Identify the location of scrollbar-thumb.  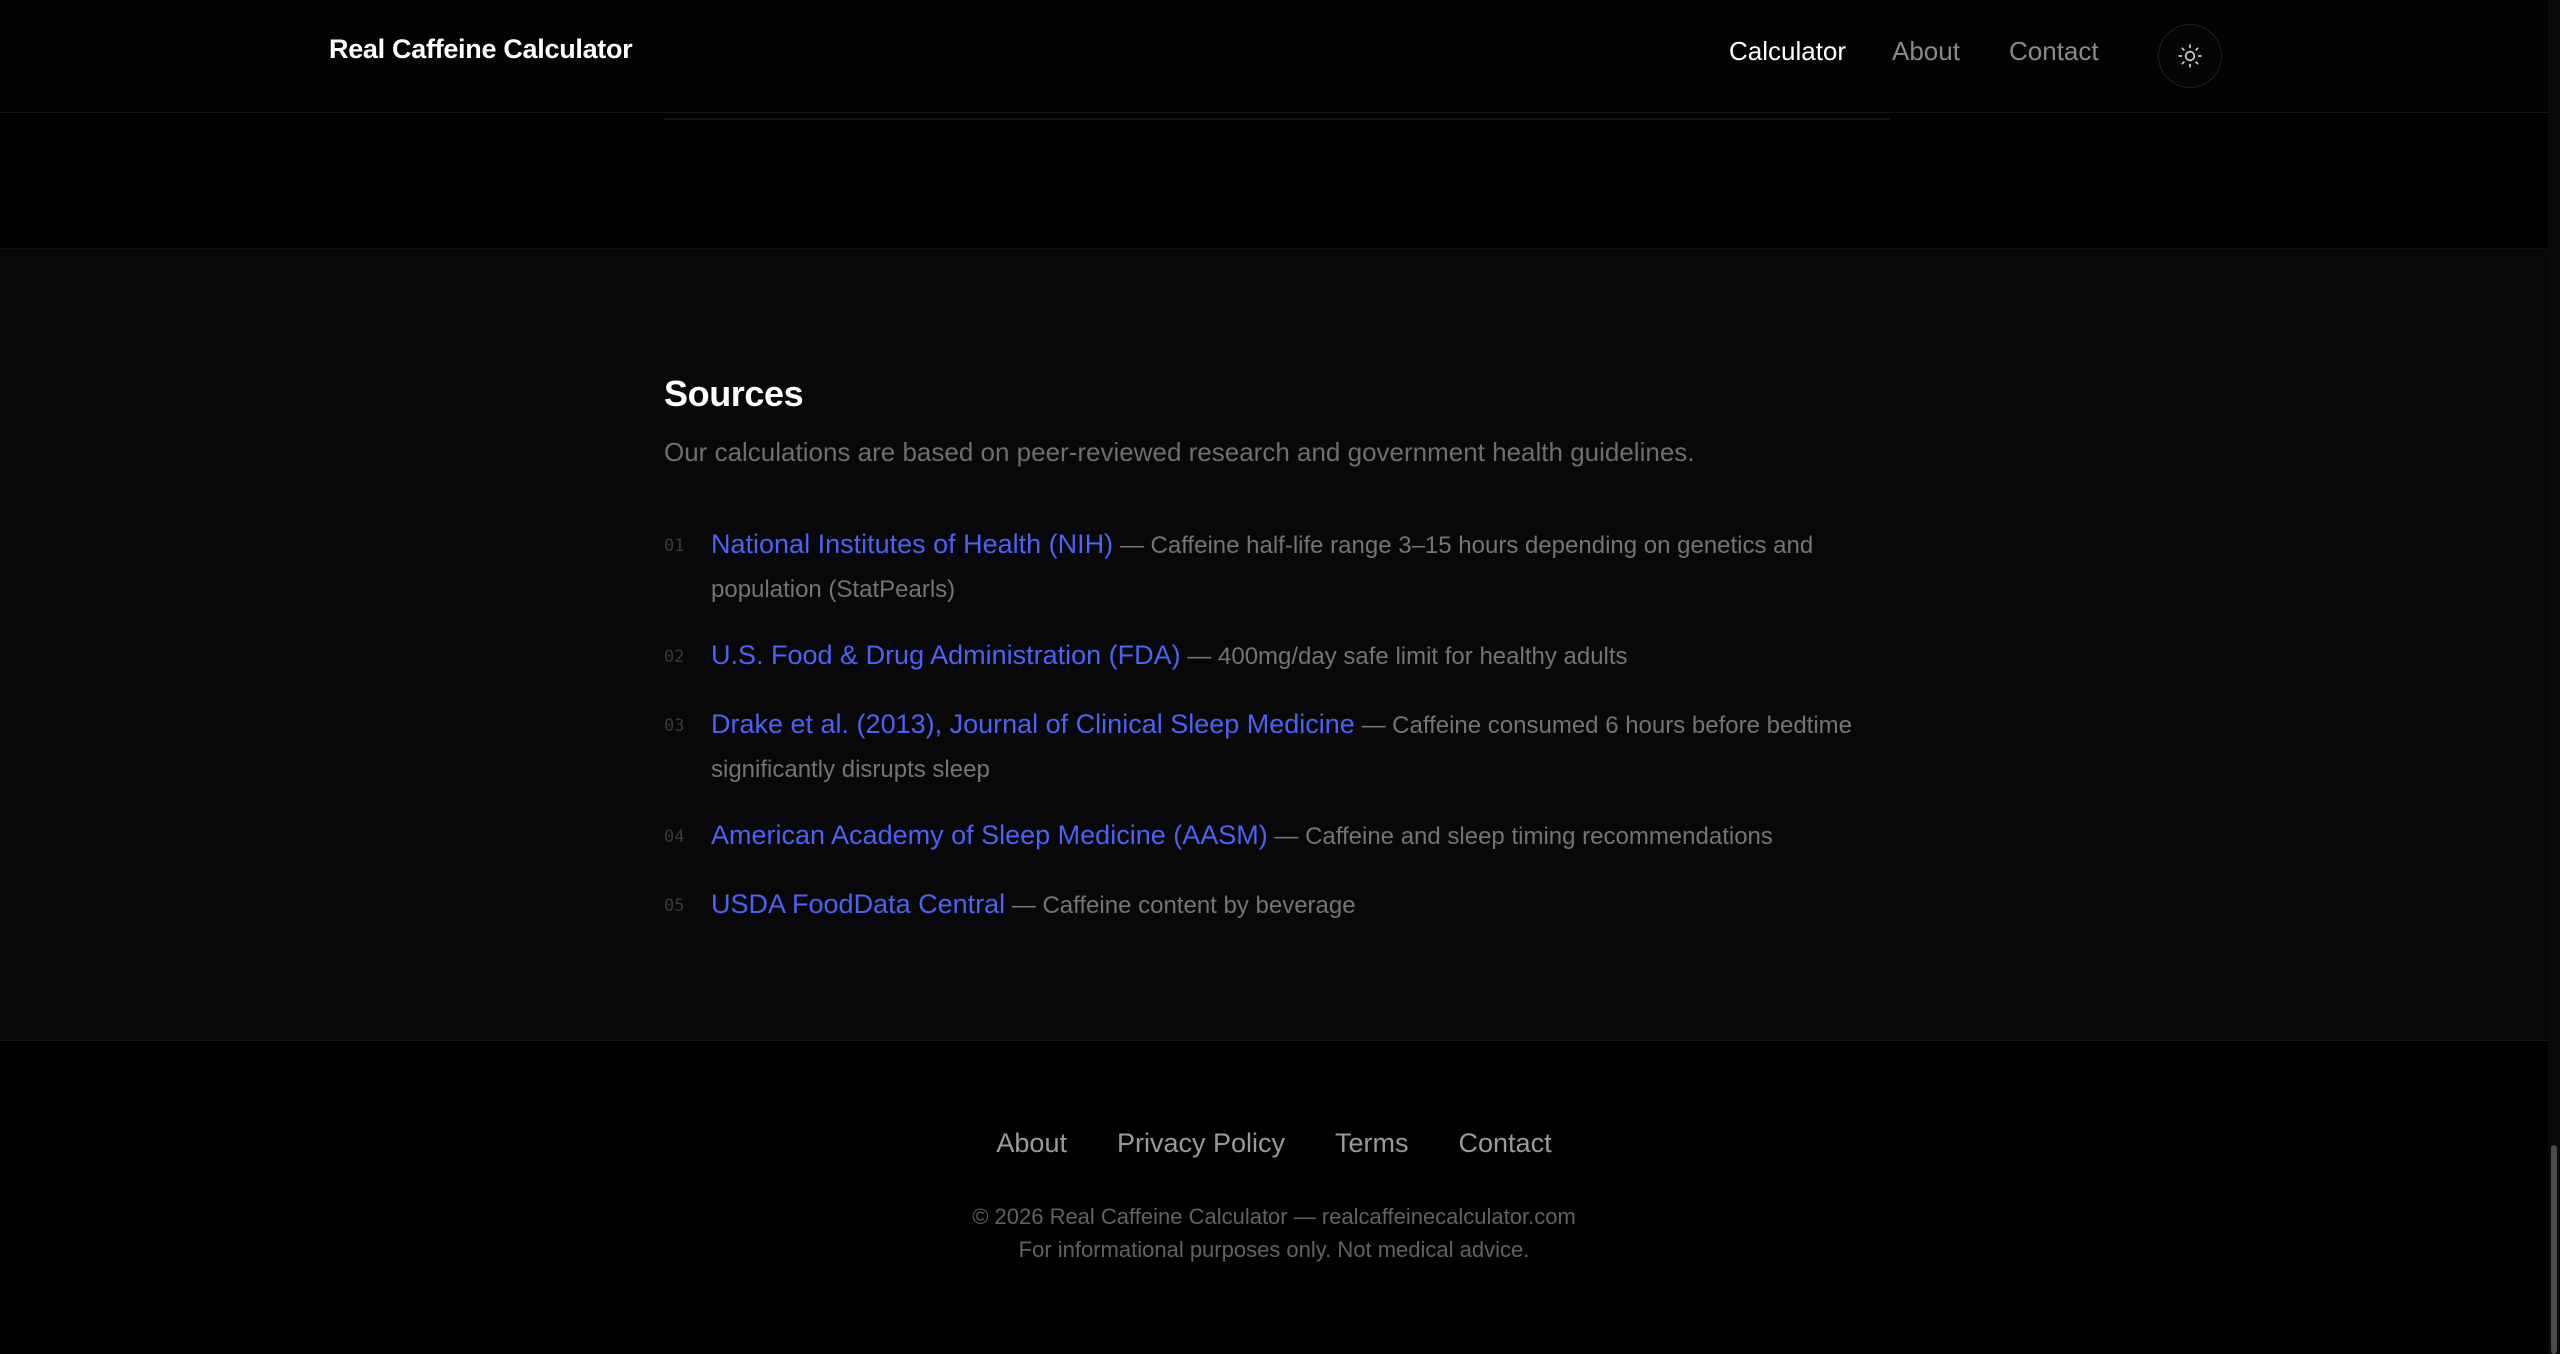
(2554, 1249).